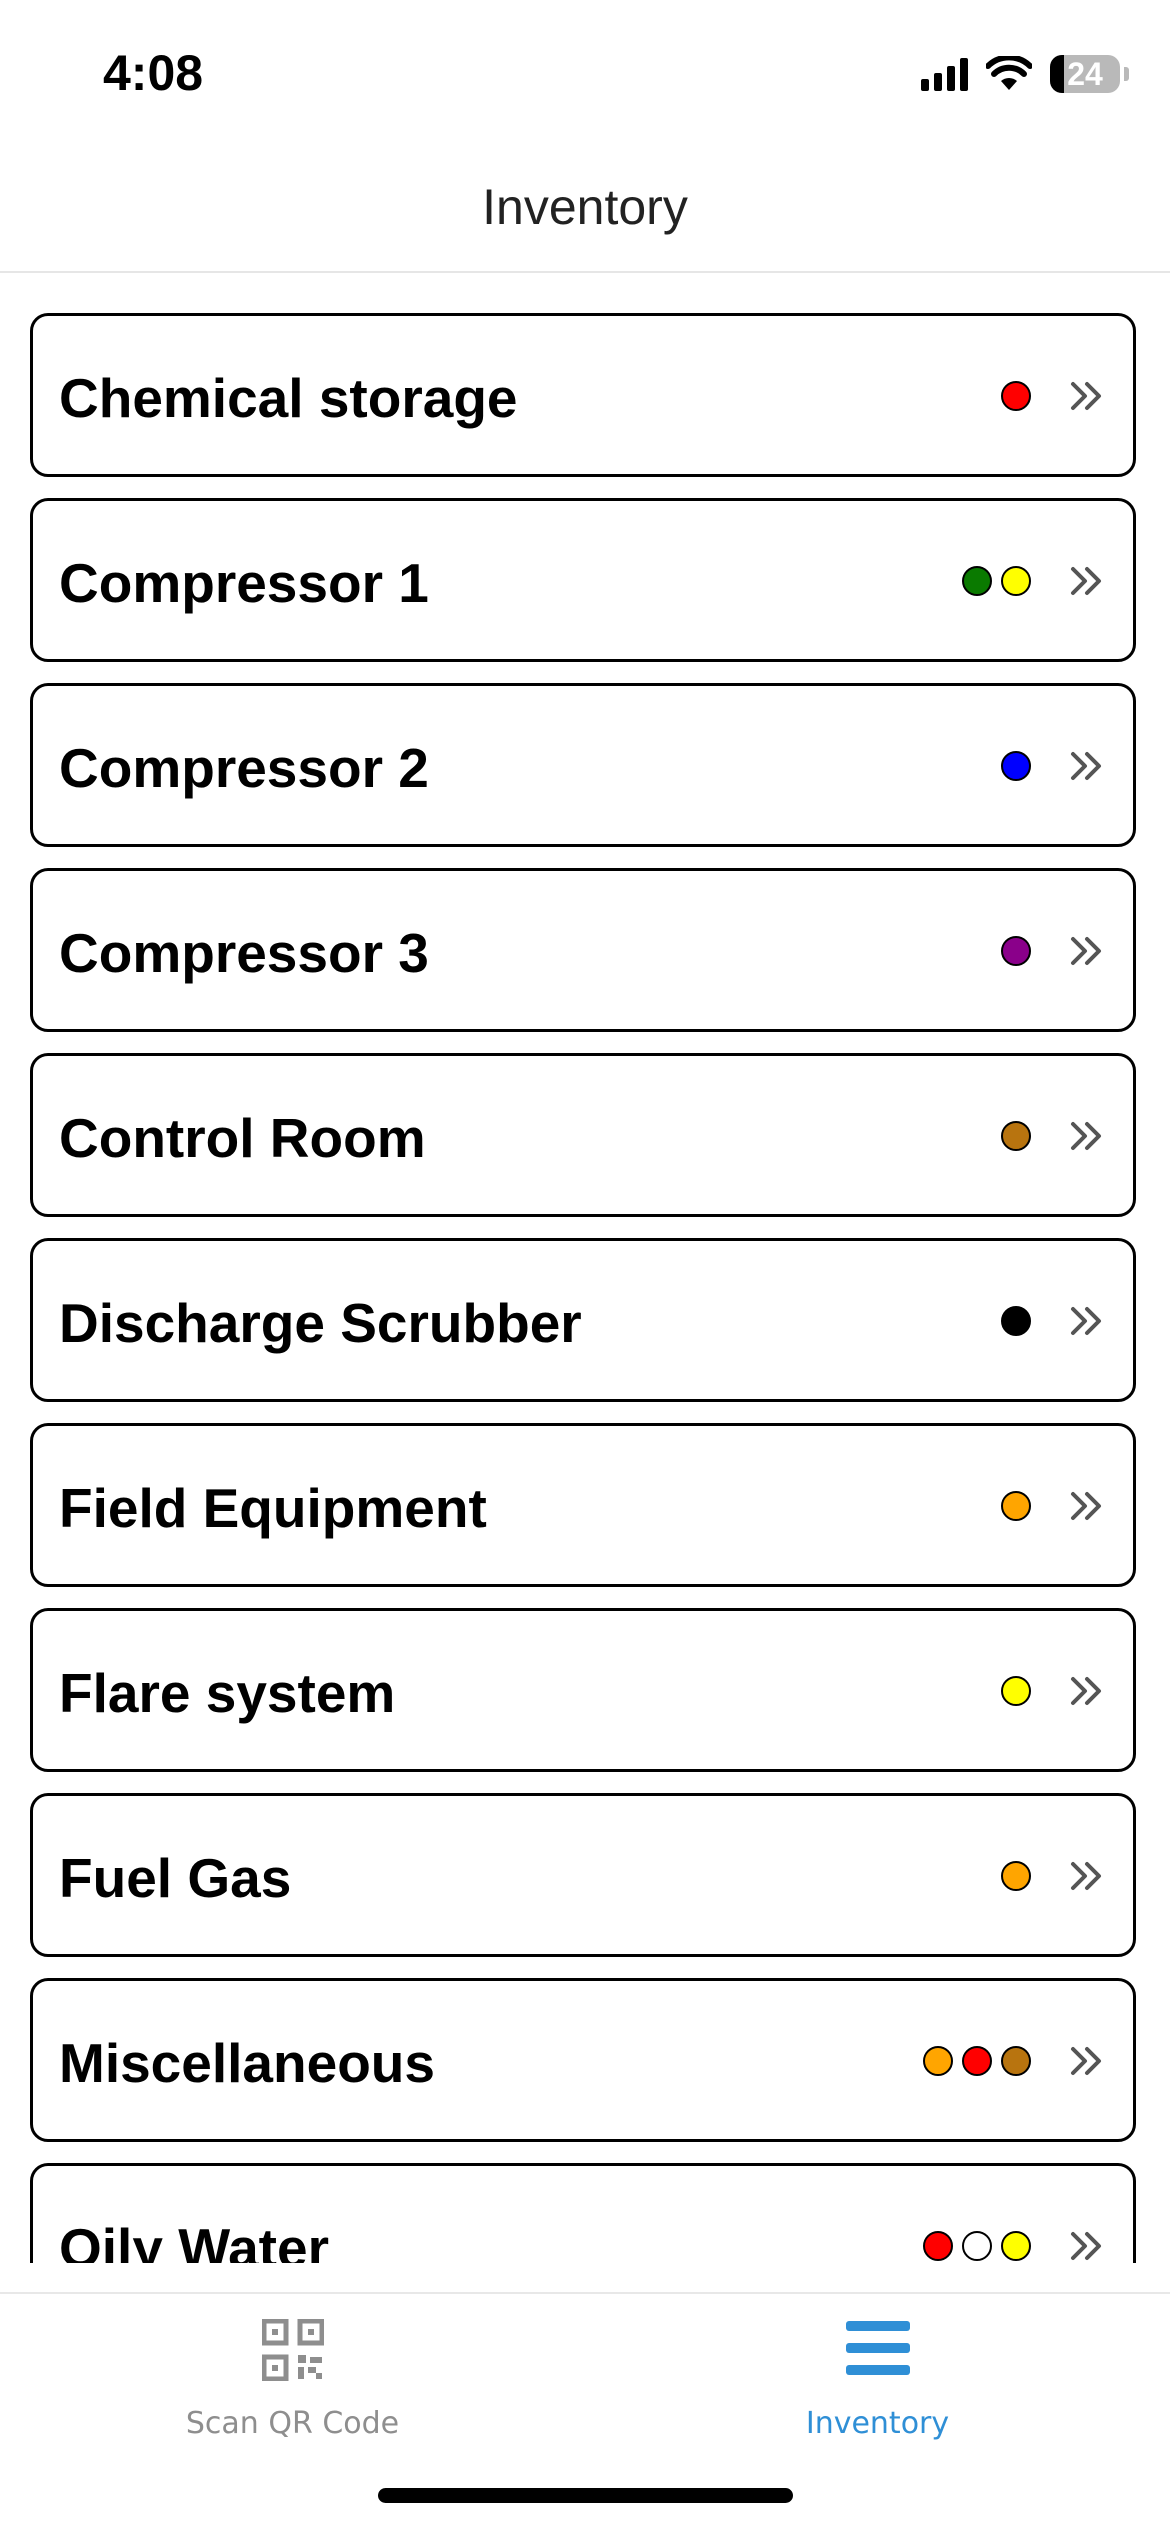  Describe the element at coordinates (583, 395) in the screenshot. I see `list-item: Chemical storage` at that location.